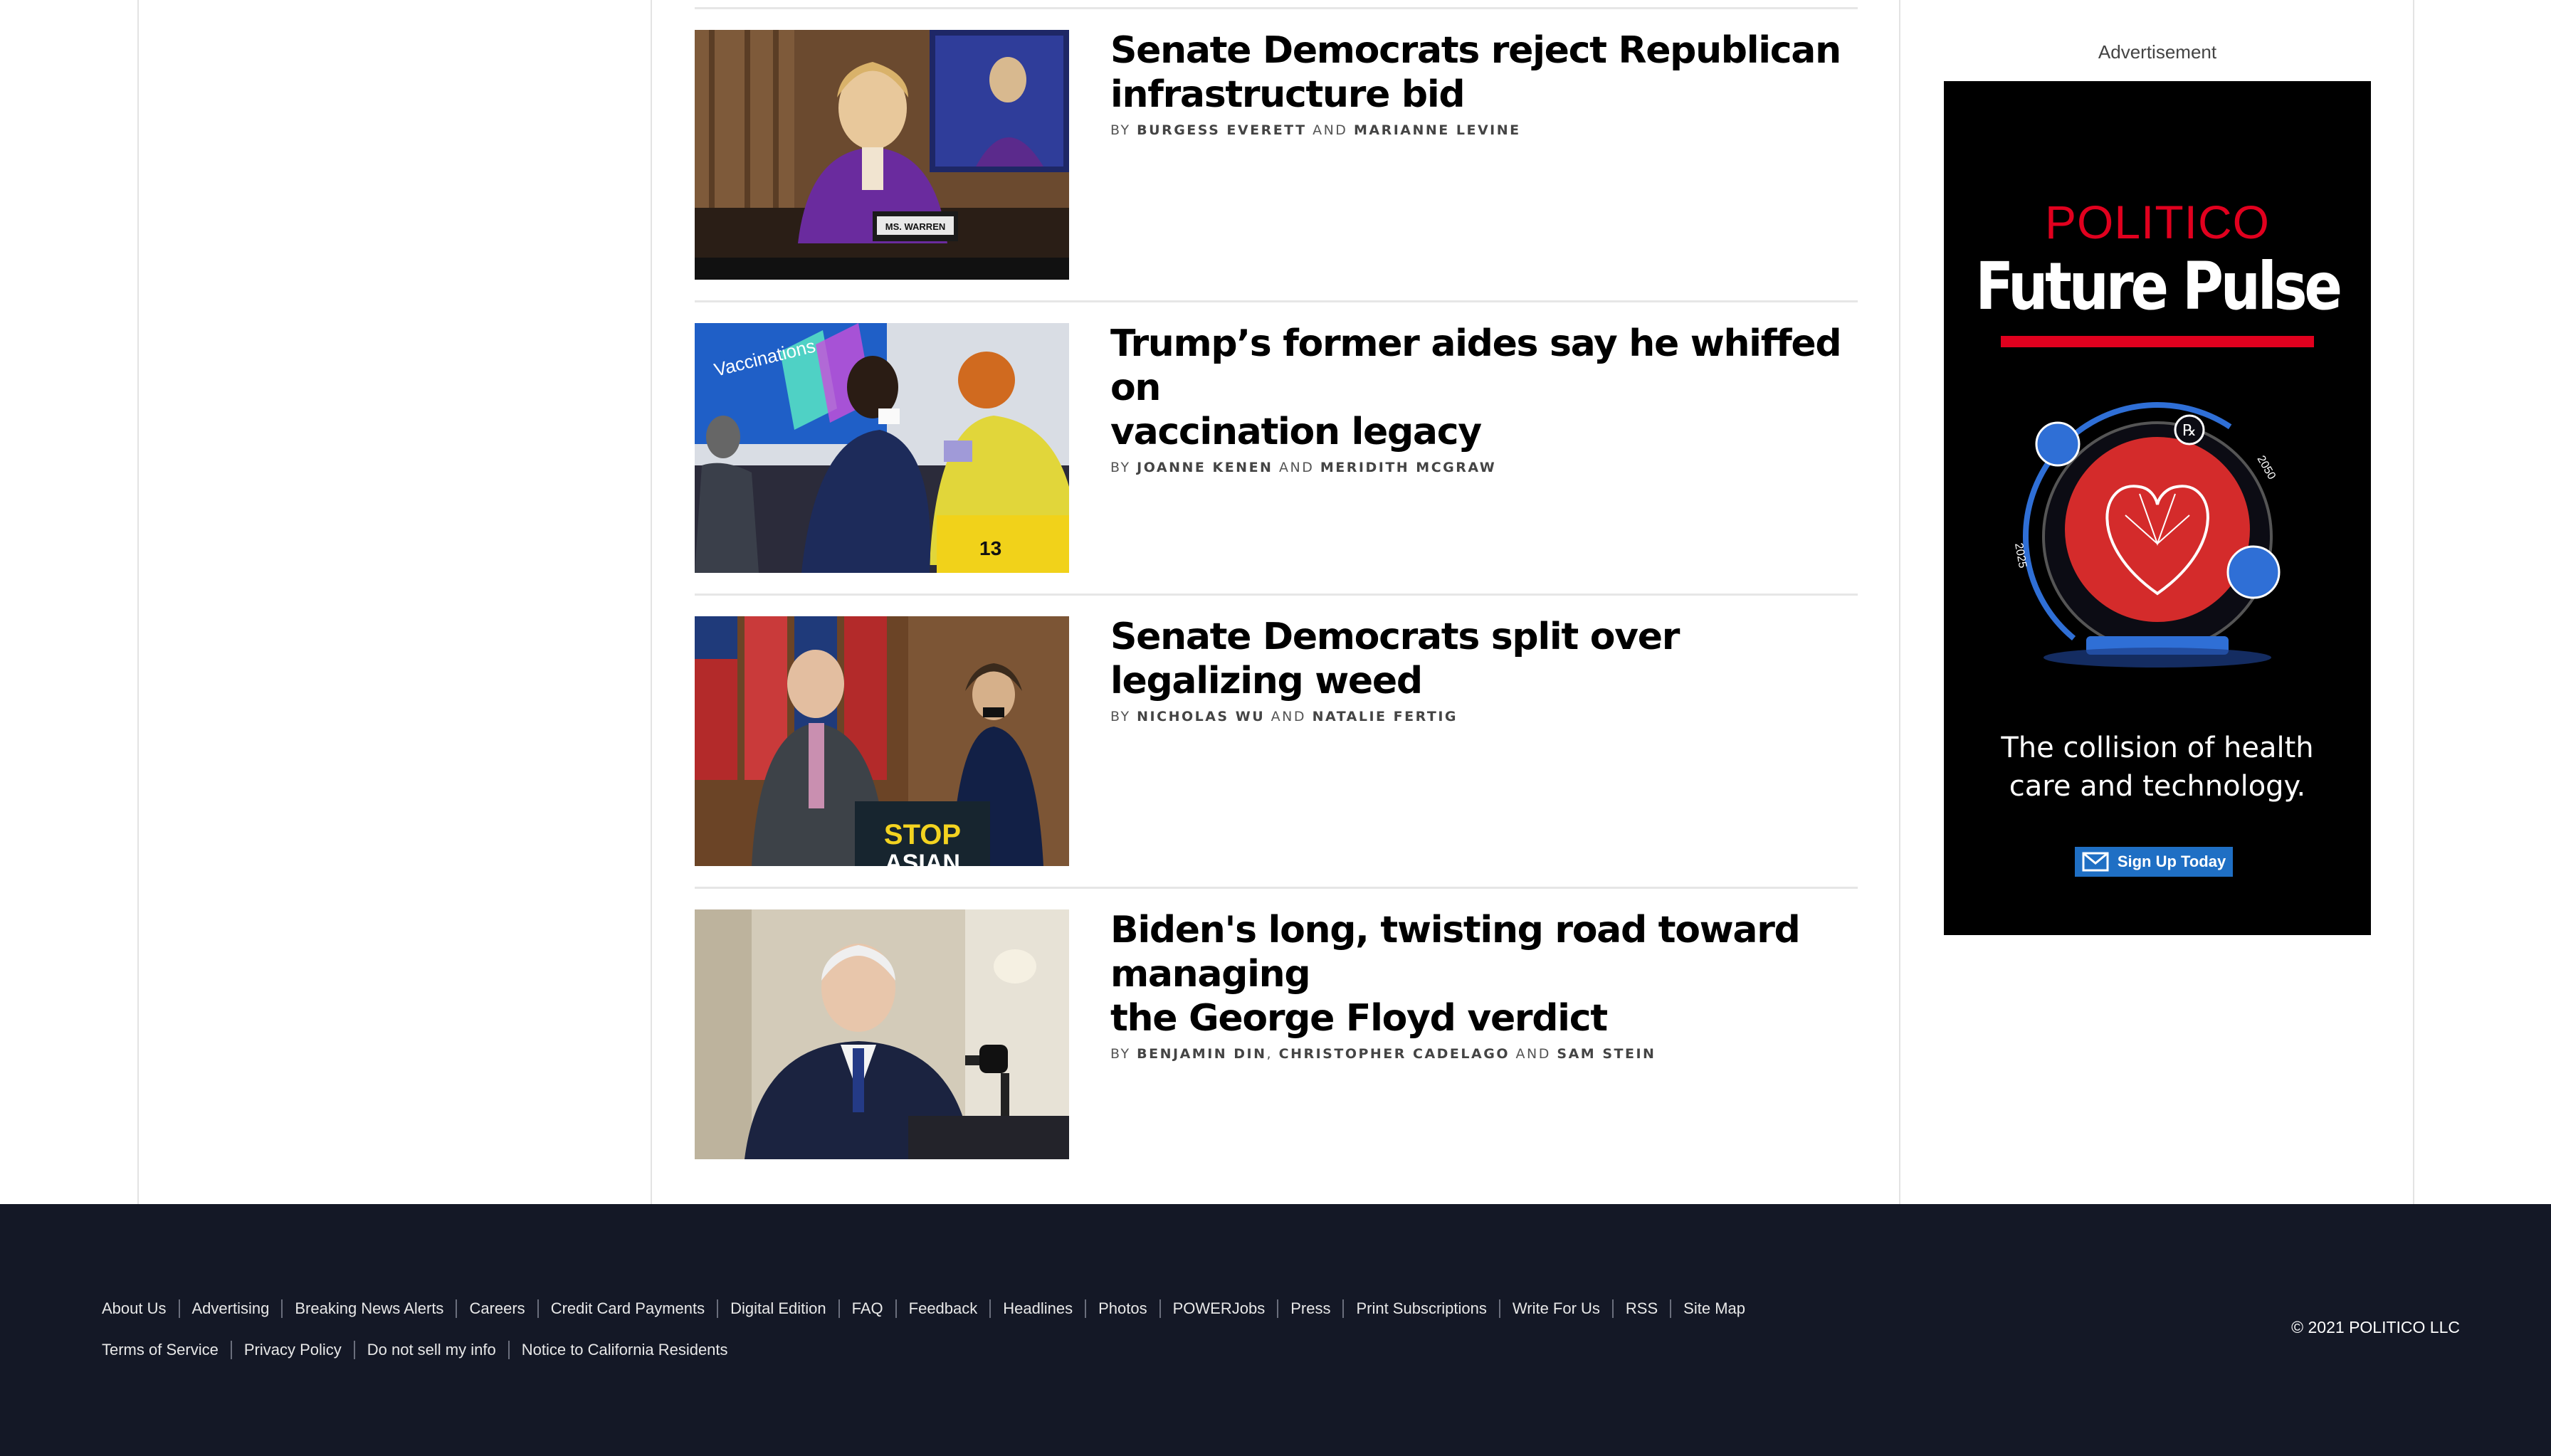  What do you see at coordinates (1270, 1054) in the screenshot?
I see `byline-connector: ,` at bounding box center [1270, 1054].